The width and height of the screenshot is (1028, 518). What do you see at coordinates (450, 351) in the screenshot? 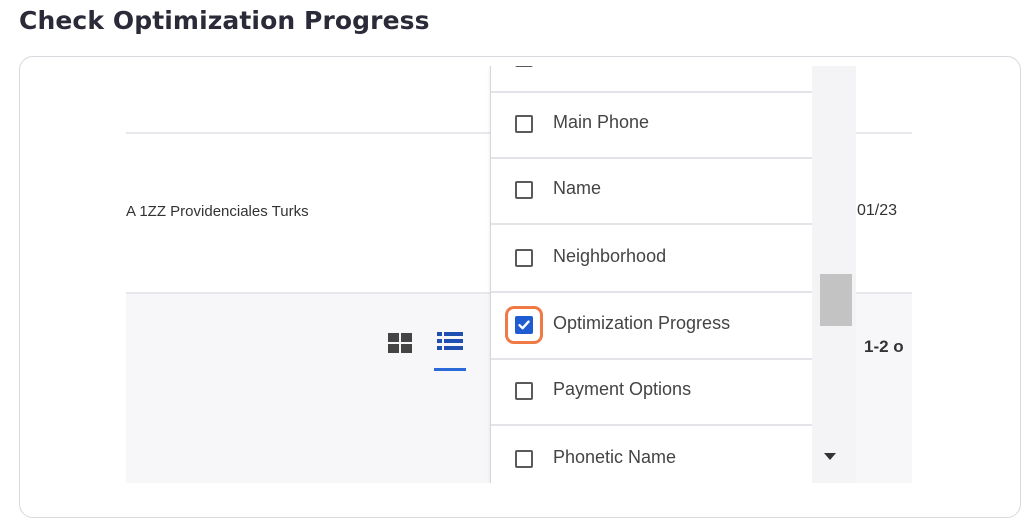
I see `list-view-icon` at bounding box center [450, 351].